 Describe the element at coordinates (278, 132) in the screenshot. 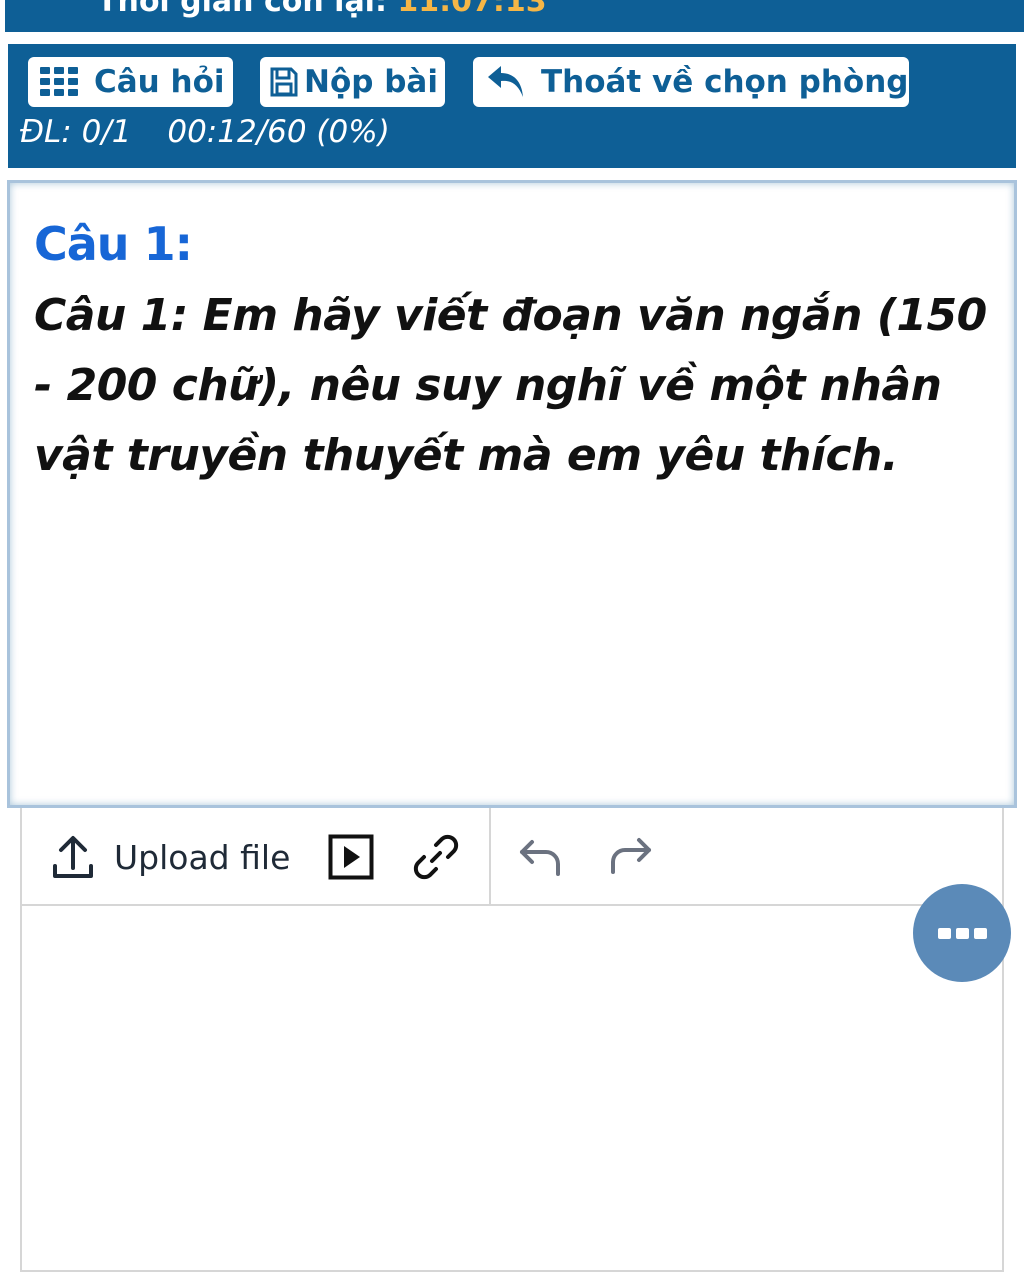

I see `elapsed-time: 00:12/60 (0%)` at that location.